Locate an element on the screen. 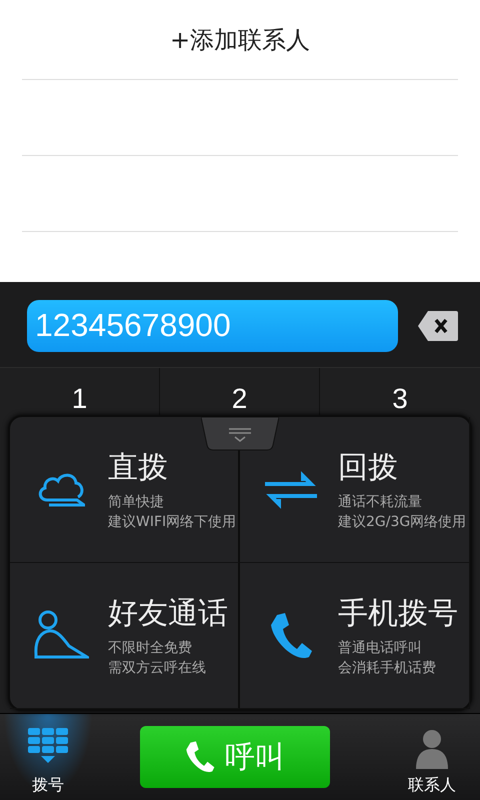 This screenshot has height=800, width=480. backspace-icon is located at coordinates (438, 325).